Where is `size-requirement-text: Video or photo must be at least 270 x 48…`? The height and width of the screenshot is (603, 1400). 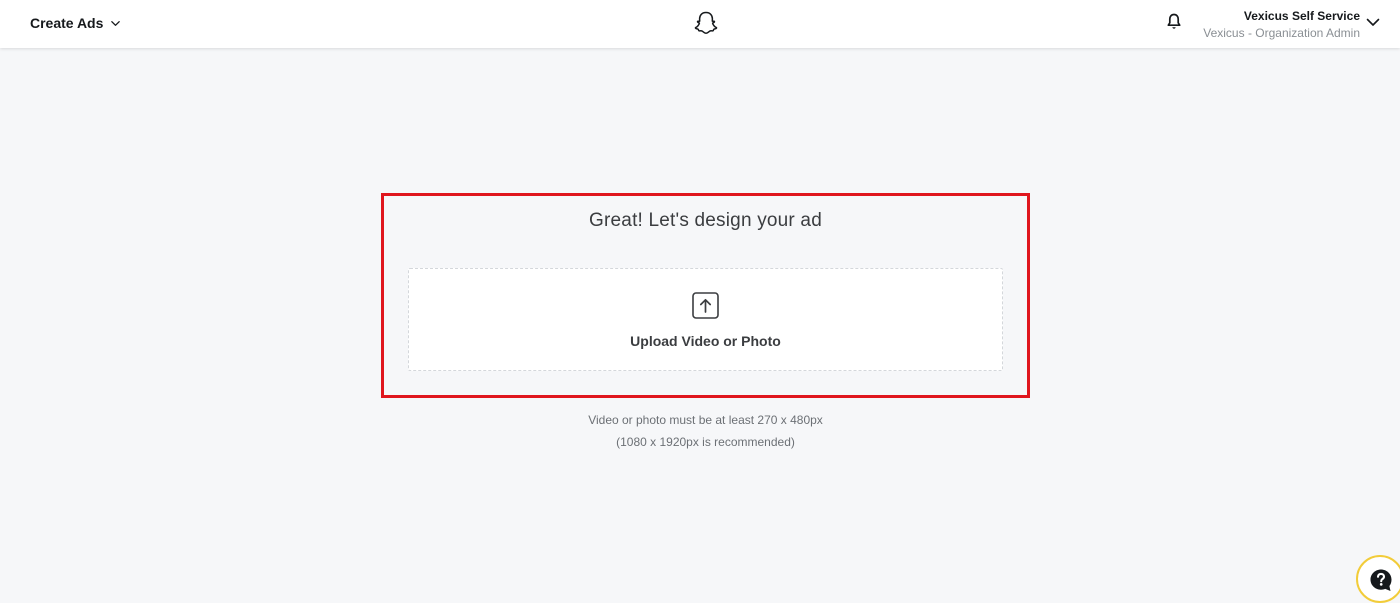
size-requirement-text: Video or photo must be at least 270 x 48… is located at coordinates (705, 420).